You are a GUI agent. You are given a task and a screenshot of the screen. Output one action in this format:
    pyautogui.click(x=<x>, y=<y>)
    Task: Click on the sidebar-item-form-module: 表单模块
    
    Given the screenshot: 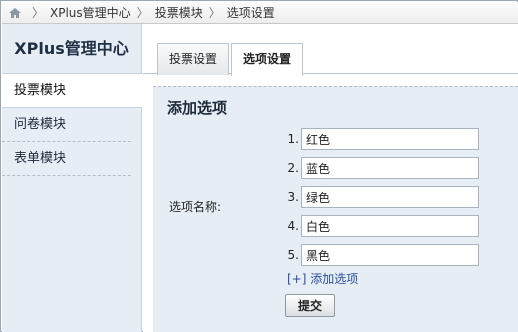 What is the action you would take?
    pyautogui.click(x=66, y=159)
    